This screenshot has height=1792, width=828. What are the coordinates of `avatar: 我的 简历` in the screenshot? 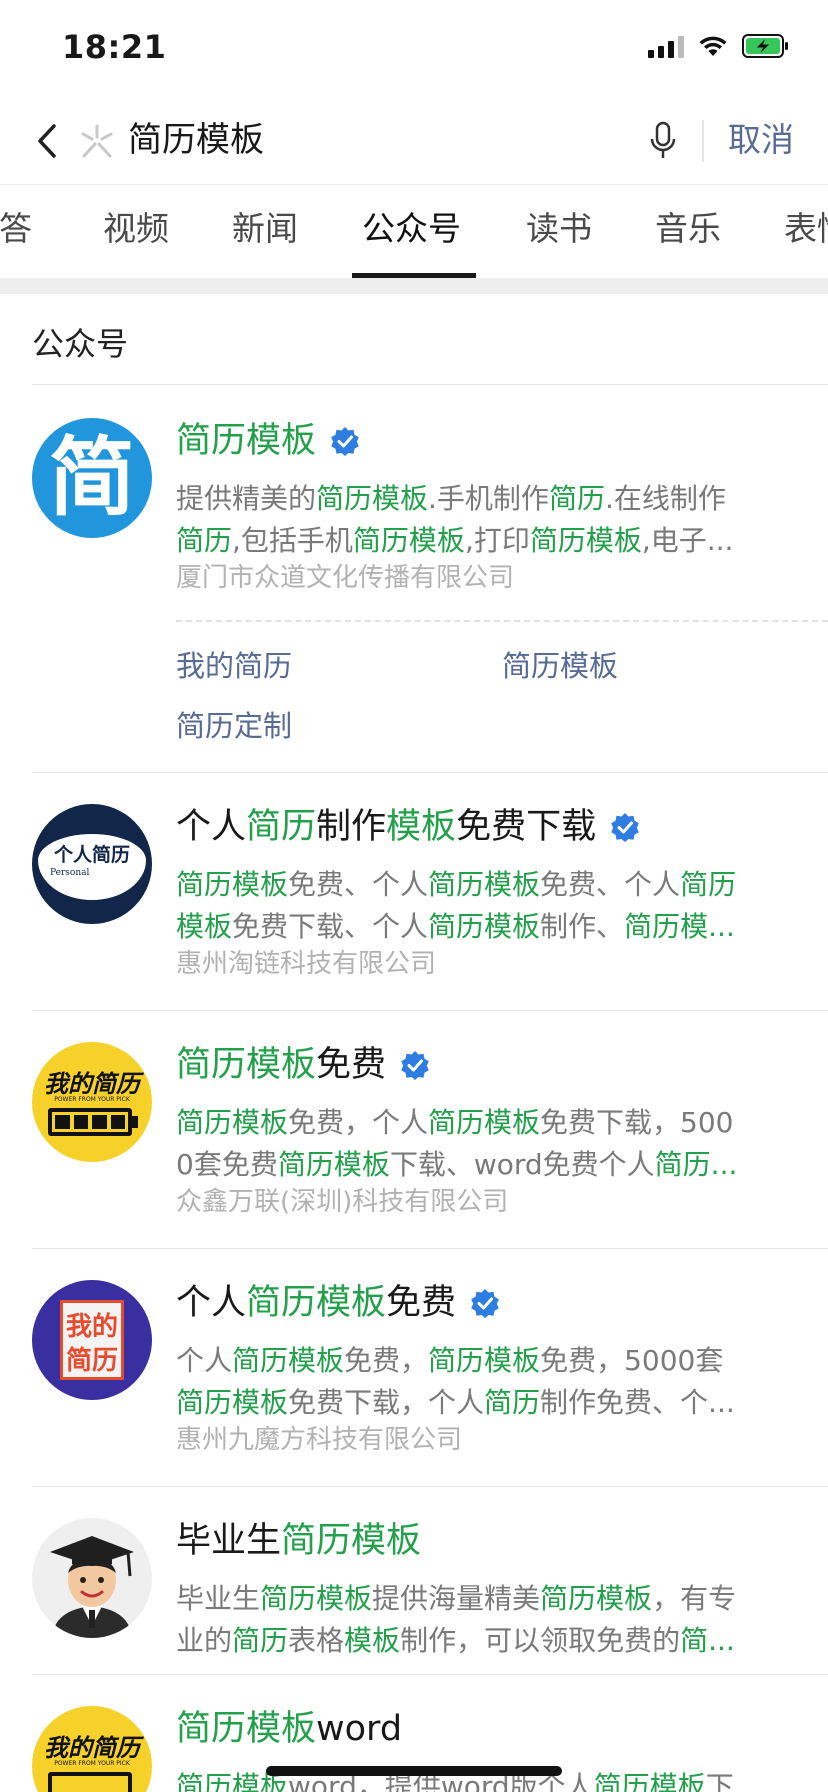 It's located at (92, 1340).